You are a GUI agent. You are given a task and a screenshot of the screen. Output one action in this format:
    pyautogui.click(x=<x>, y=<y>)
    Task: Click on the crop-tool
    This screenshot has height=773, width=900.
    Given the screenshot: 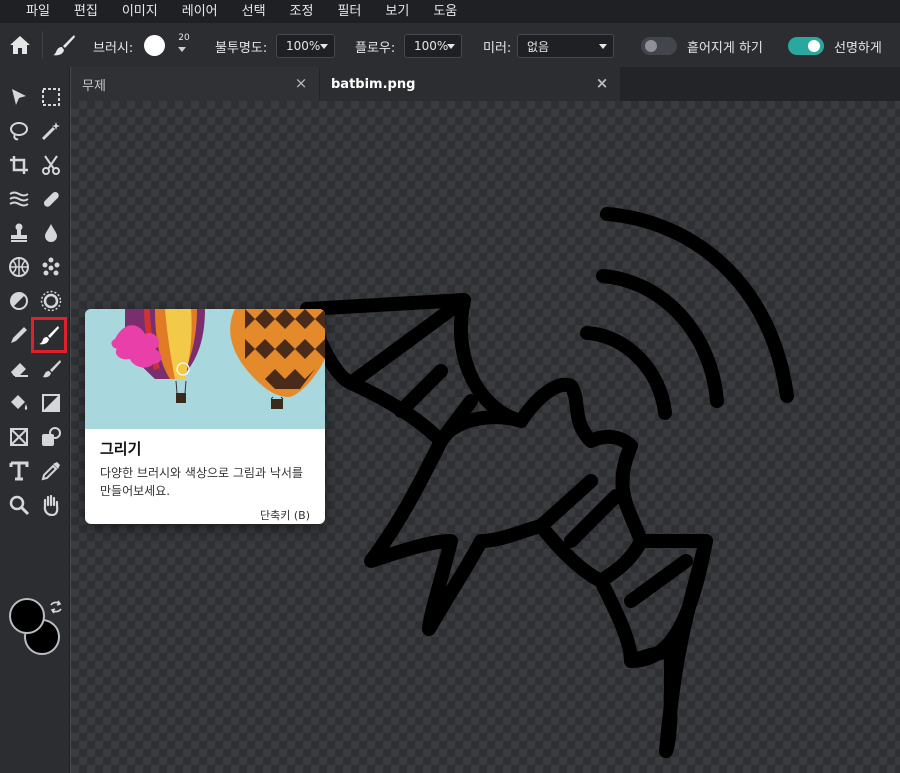 What is the action you would take?
    pyautogui.click(x=19, y=165)
    